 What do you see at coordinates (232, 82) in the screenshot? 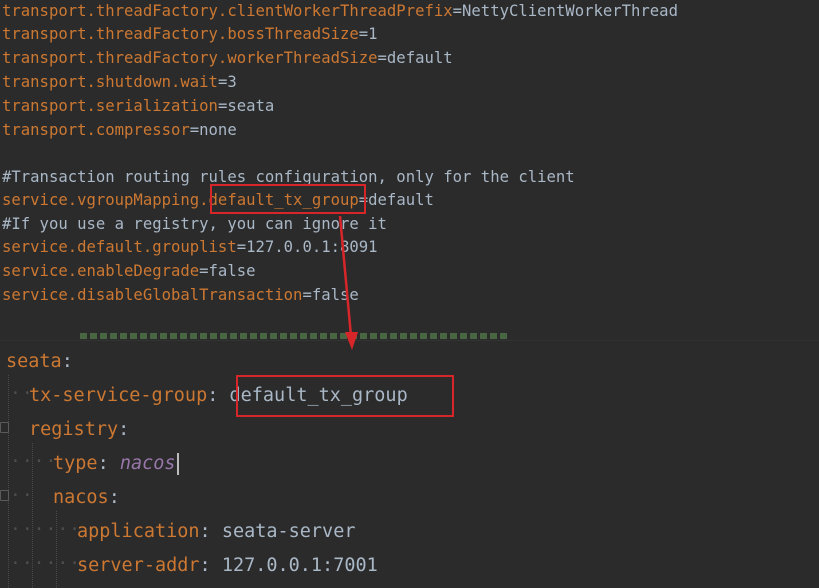
I see `property-value: 3` at bounding box center [232, 82].